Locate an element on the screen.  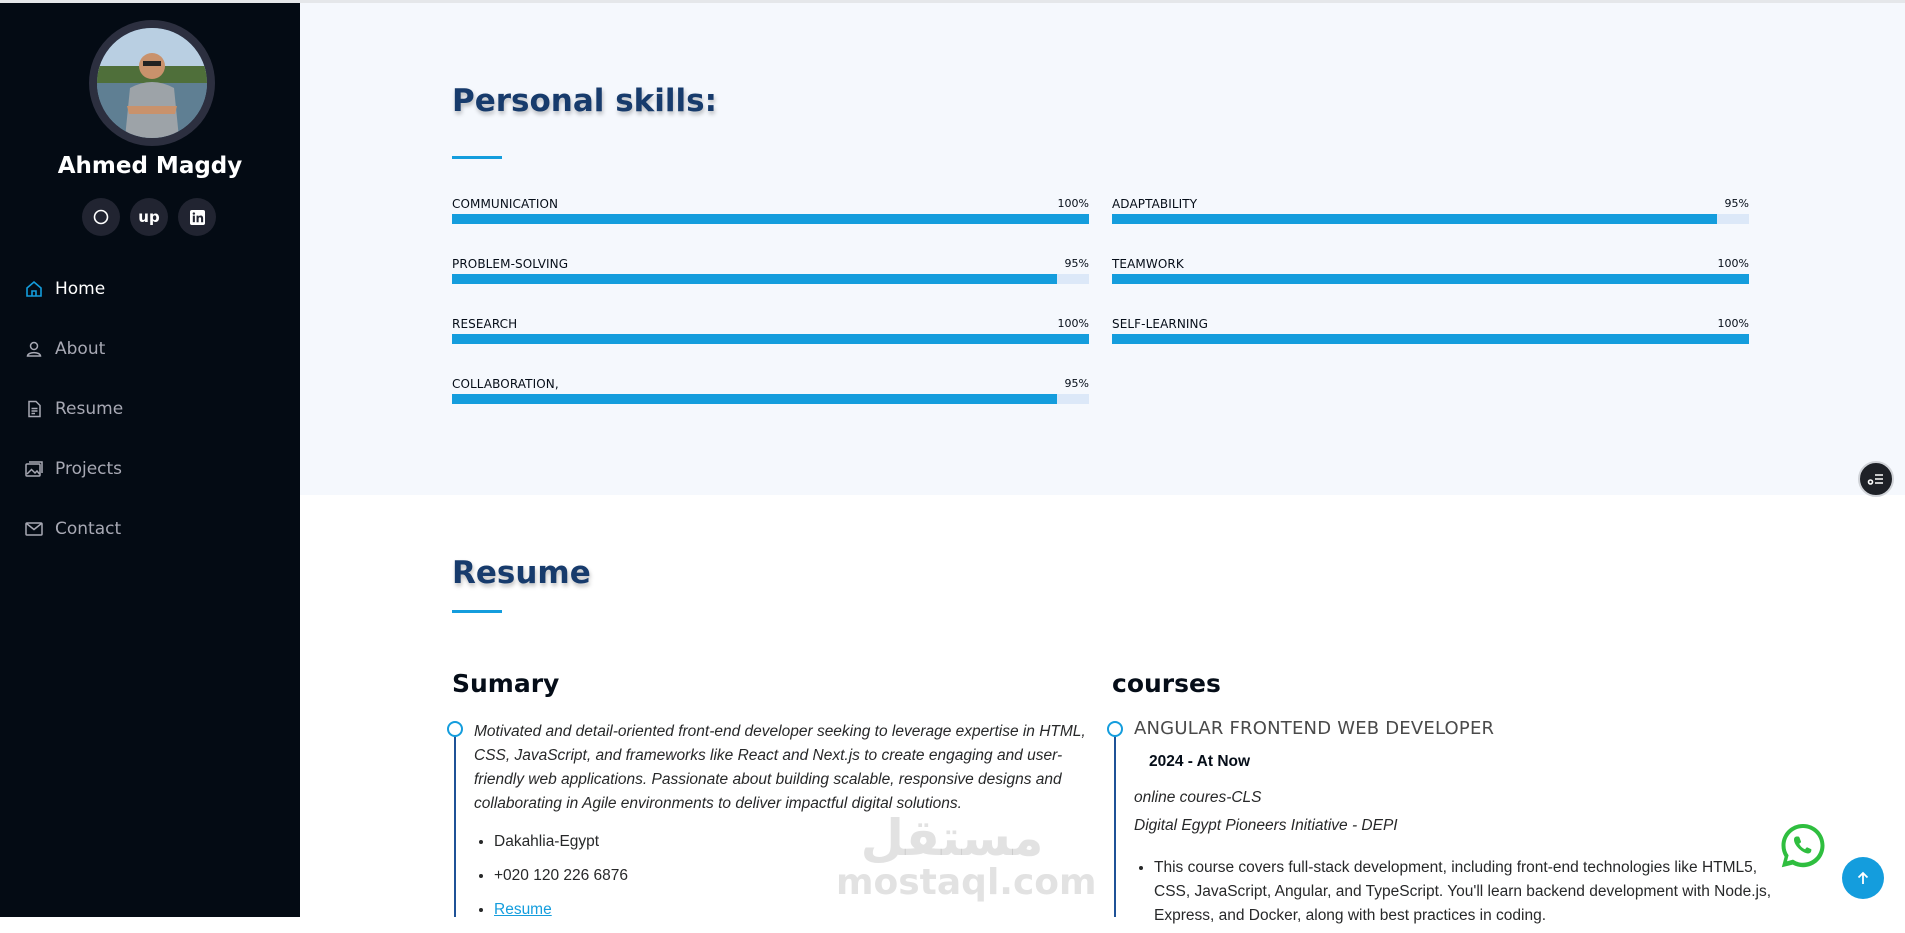
social-link-upwork: up is located at coordinates (149, 217).